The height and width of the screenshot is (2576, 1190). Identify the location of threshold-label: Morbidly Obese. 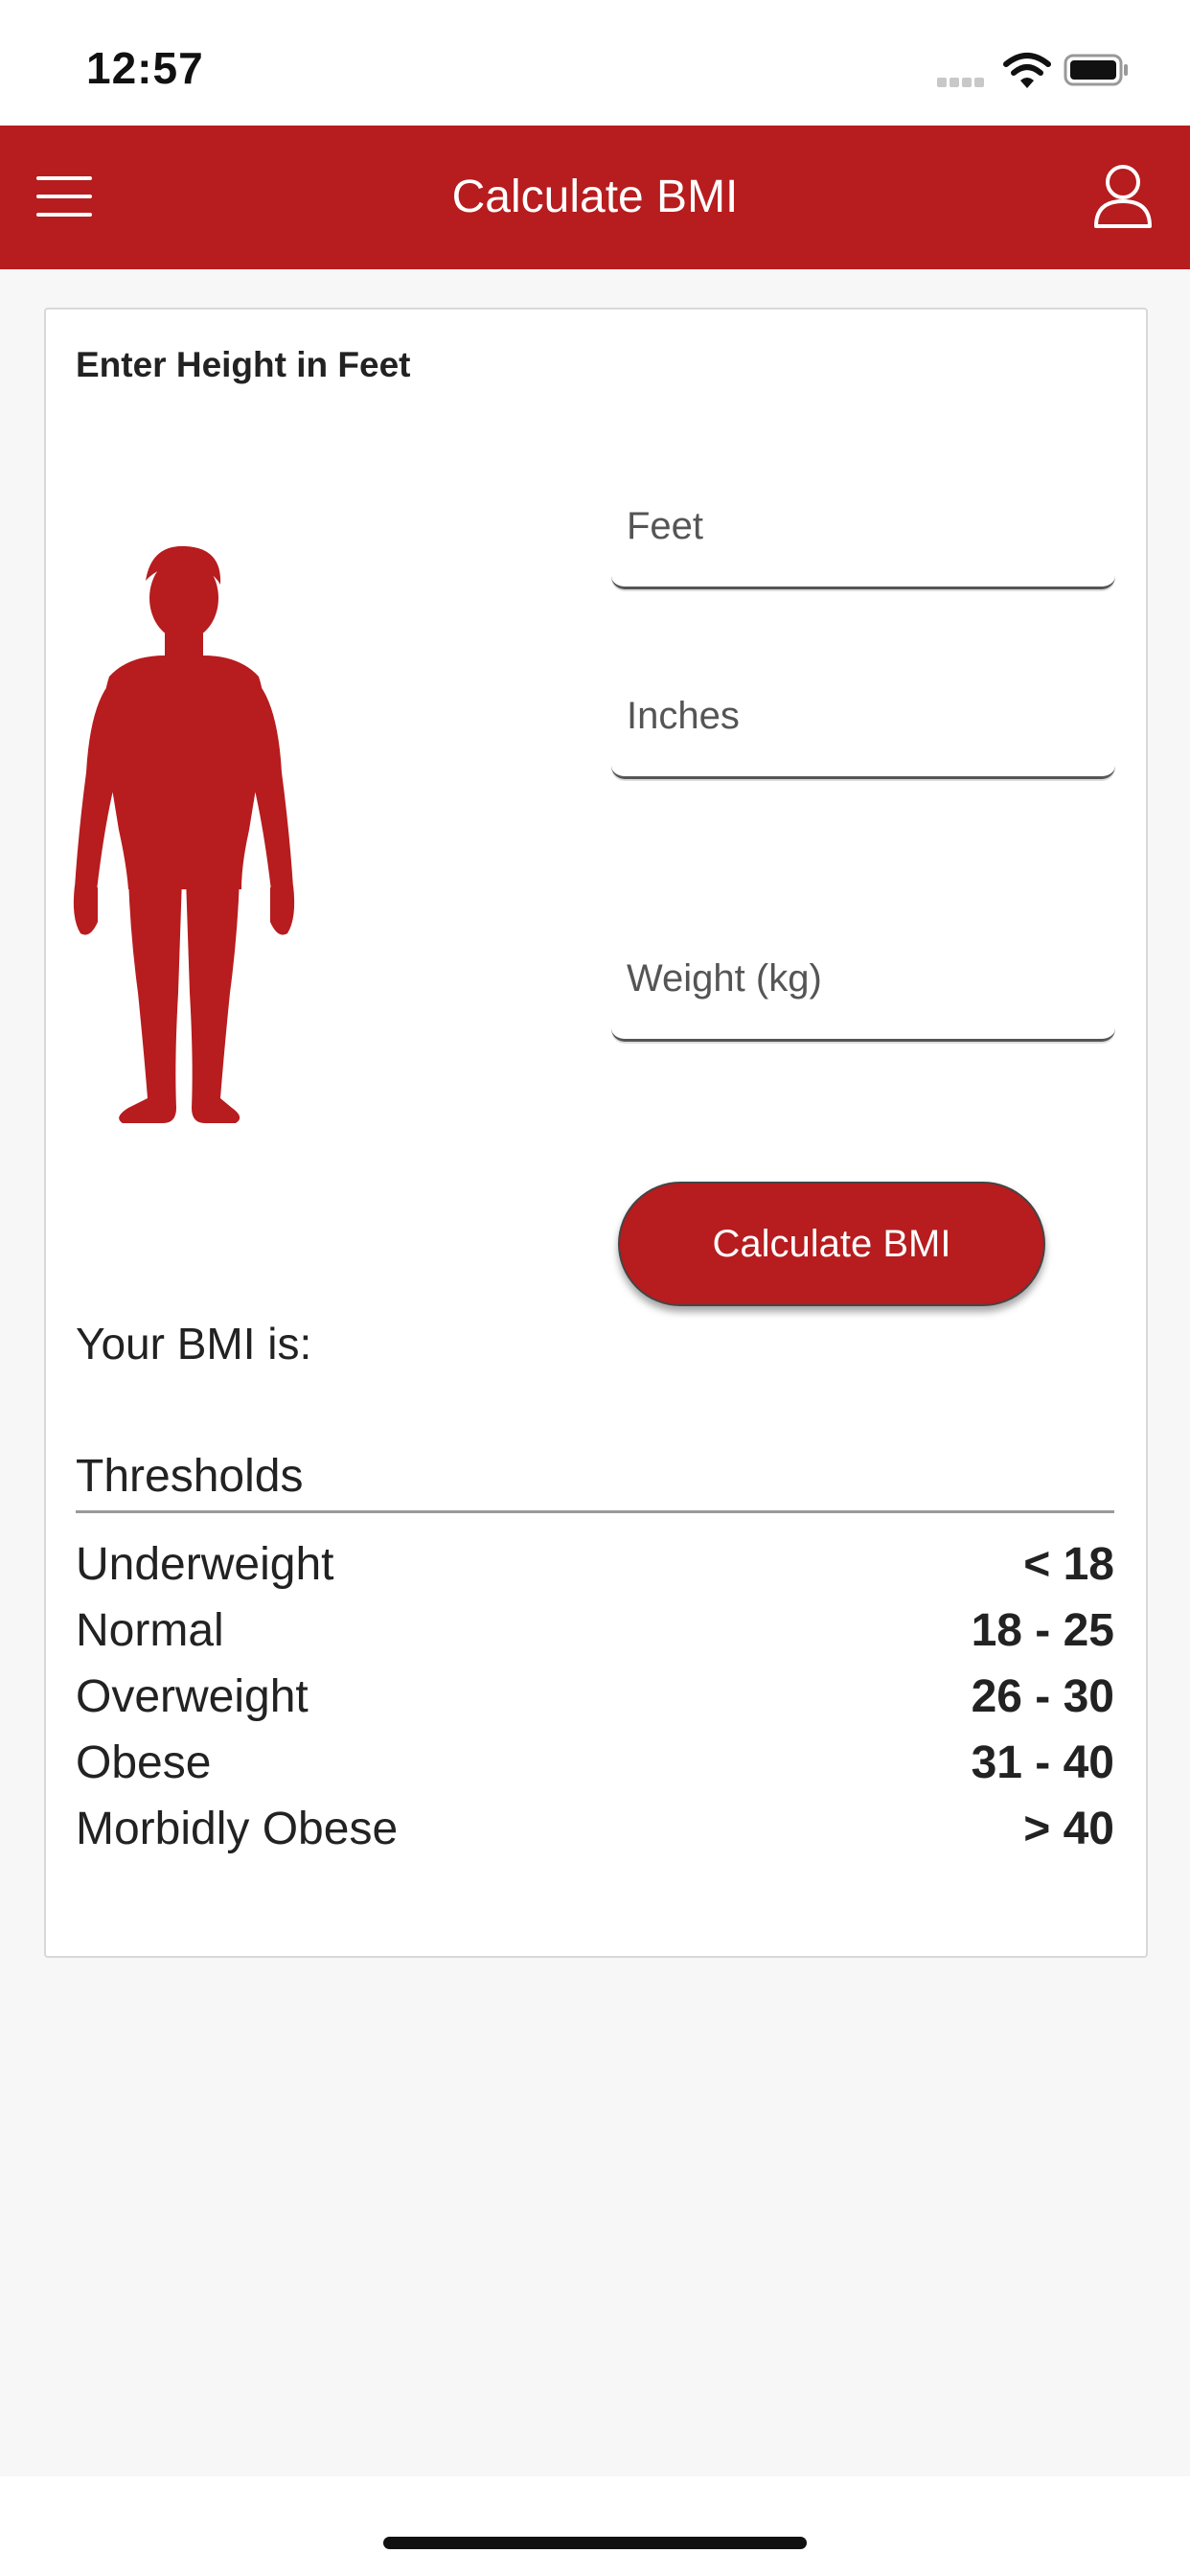
(238, 1829).